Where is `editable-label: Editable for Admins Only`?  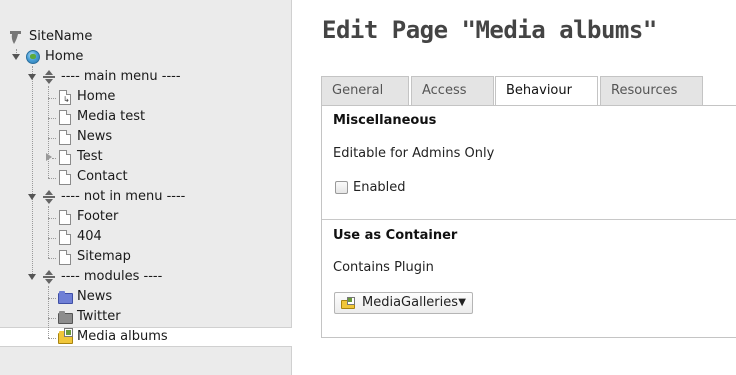
editable-label: Editable for Admins Only is located at coordinates (414, 153).